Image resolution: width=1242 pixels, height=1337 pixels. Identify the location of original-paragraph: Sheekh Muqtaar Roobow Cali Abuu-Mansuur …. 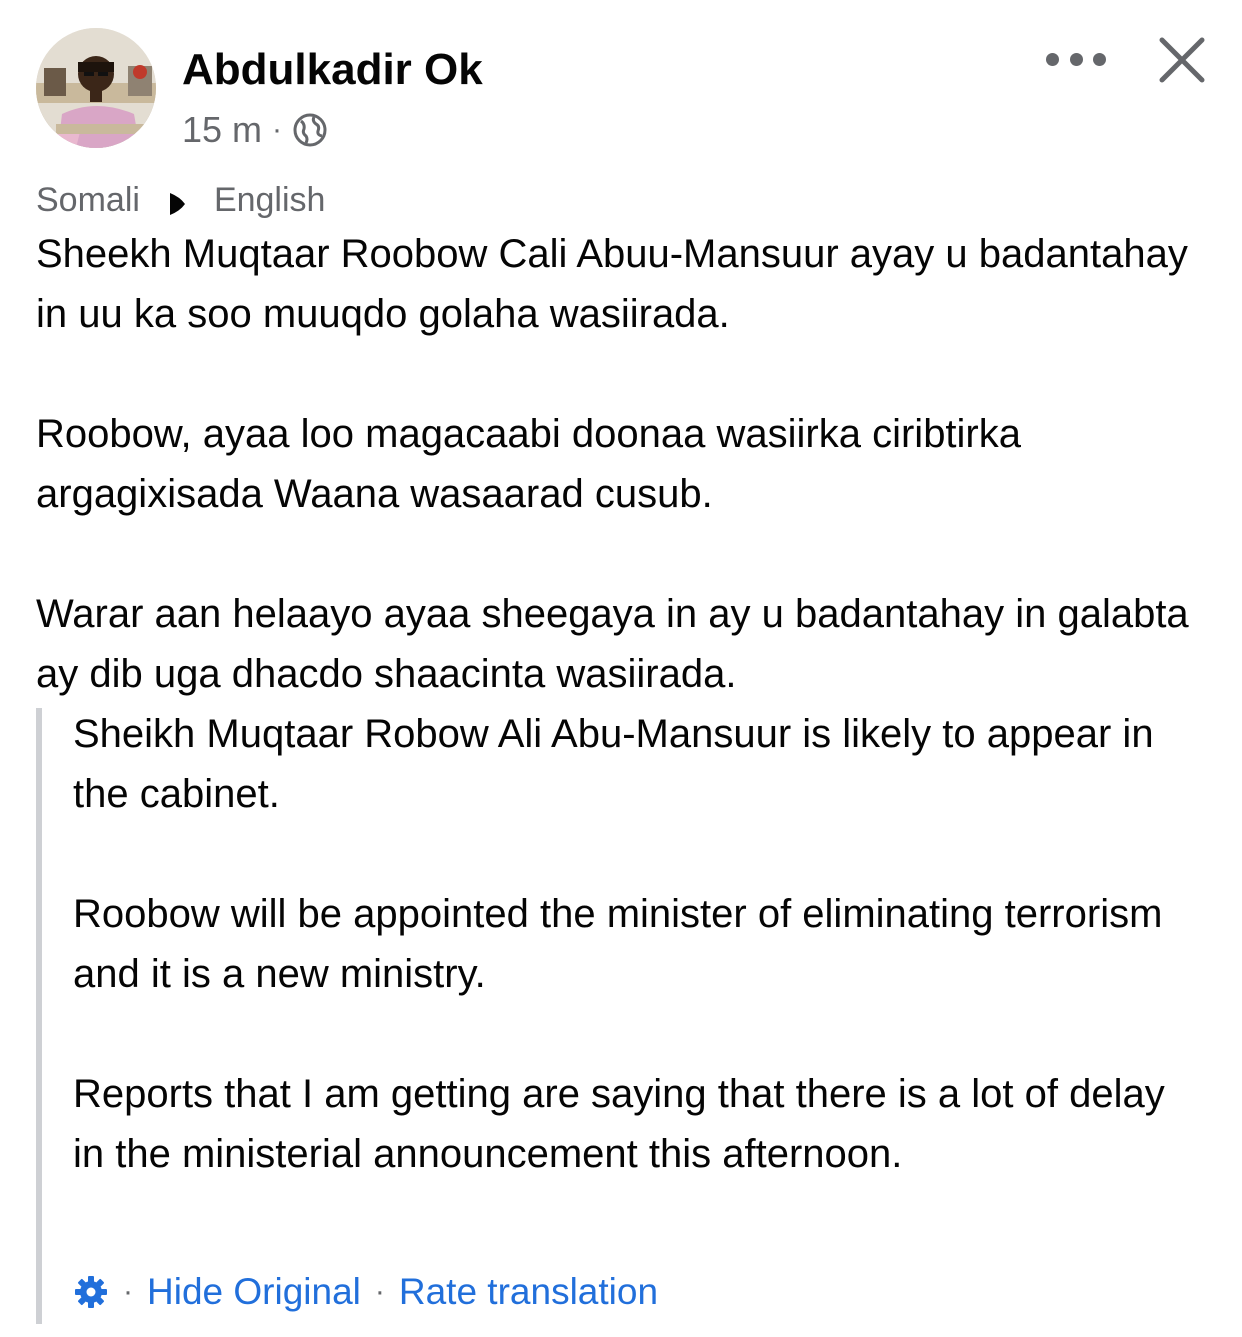
(612, 284).